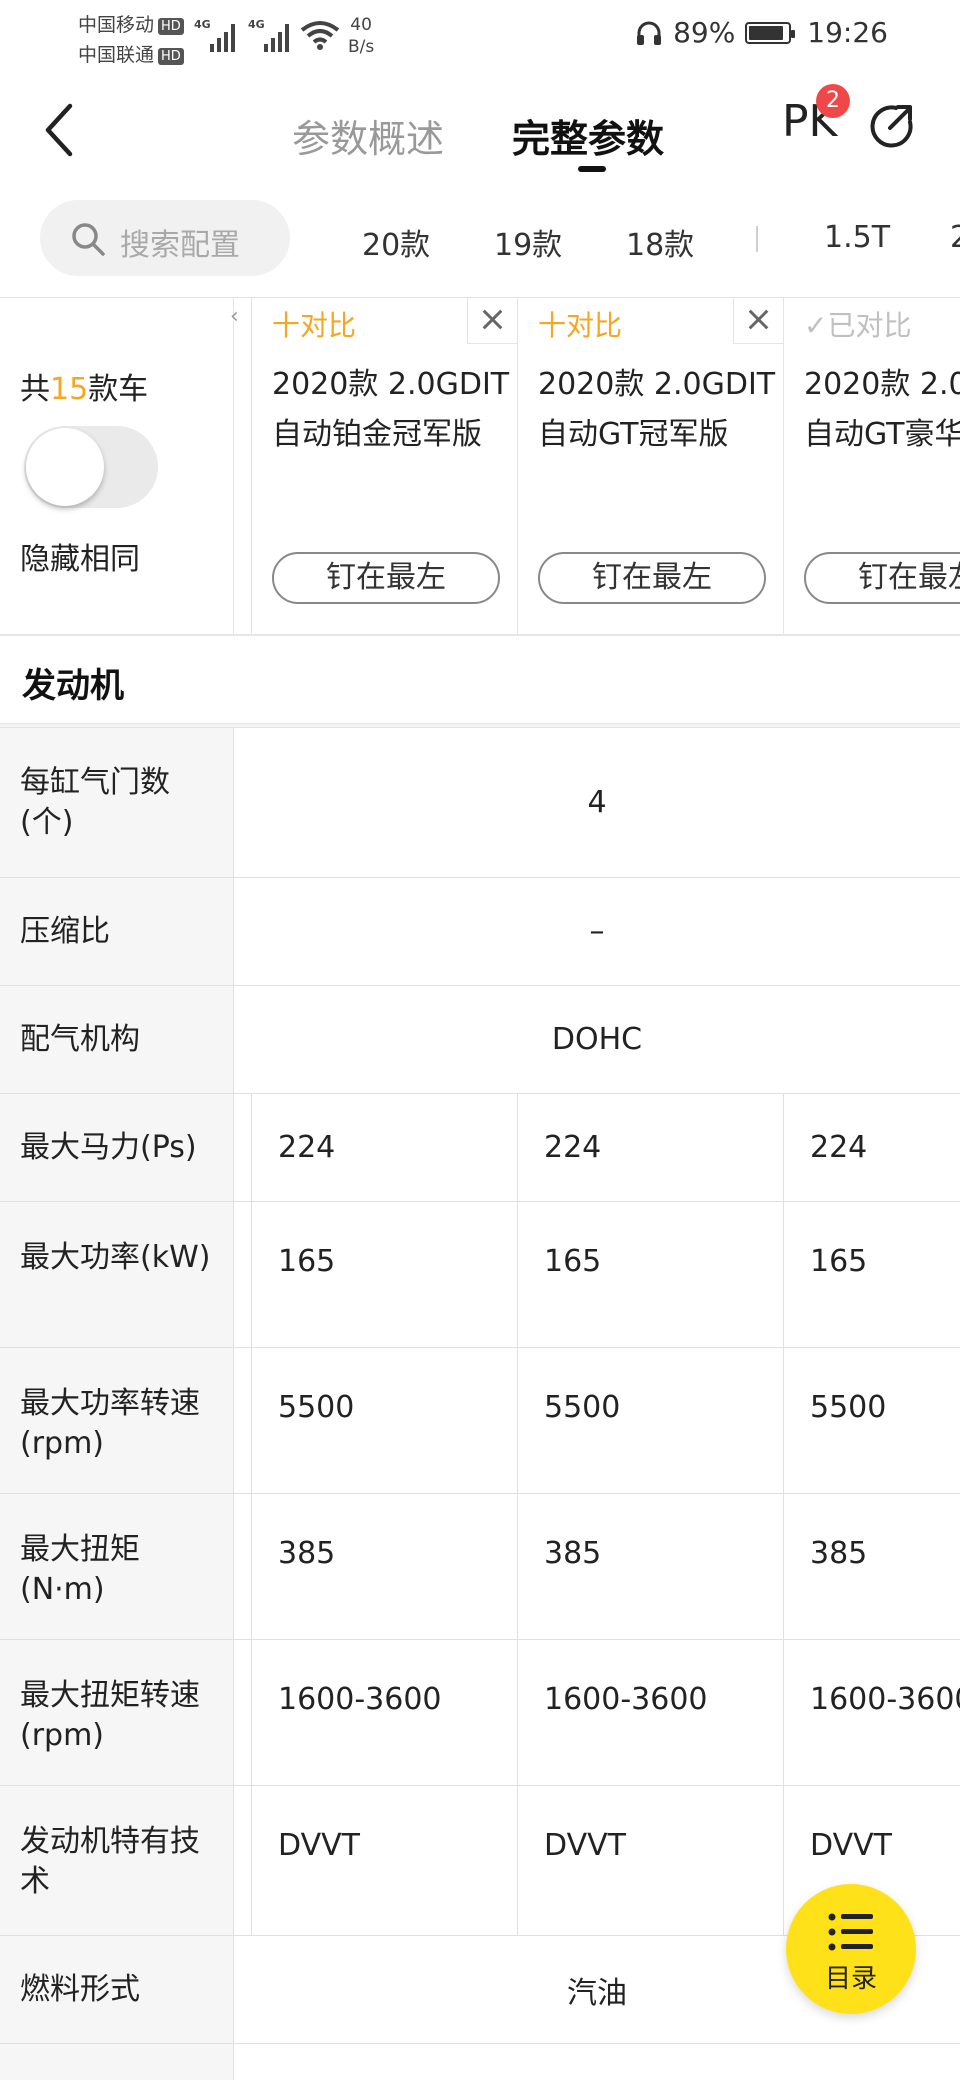 The image size is (960, 2080). I want to click on row-label: 最大功率转速(rpm), so click(117, 1420).